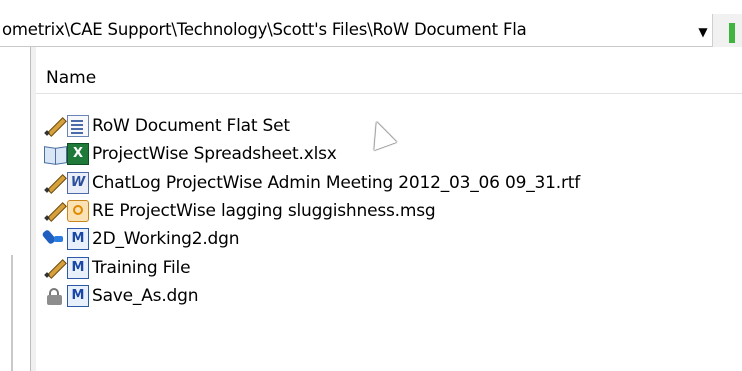 The height and width of the screenshot is (371, 742). Describe the element at coordinates (732, 33) in the screenshot. I see `green-indicator-icon` at that location.